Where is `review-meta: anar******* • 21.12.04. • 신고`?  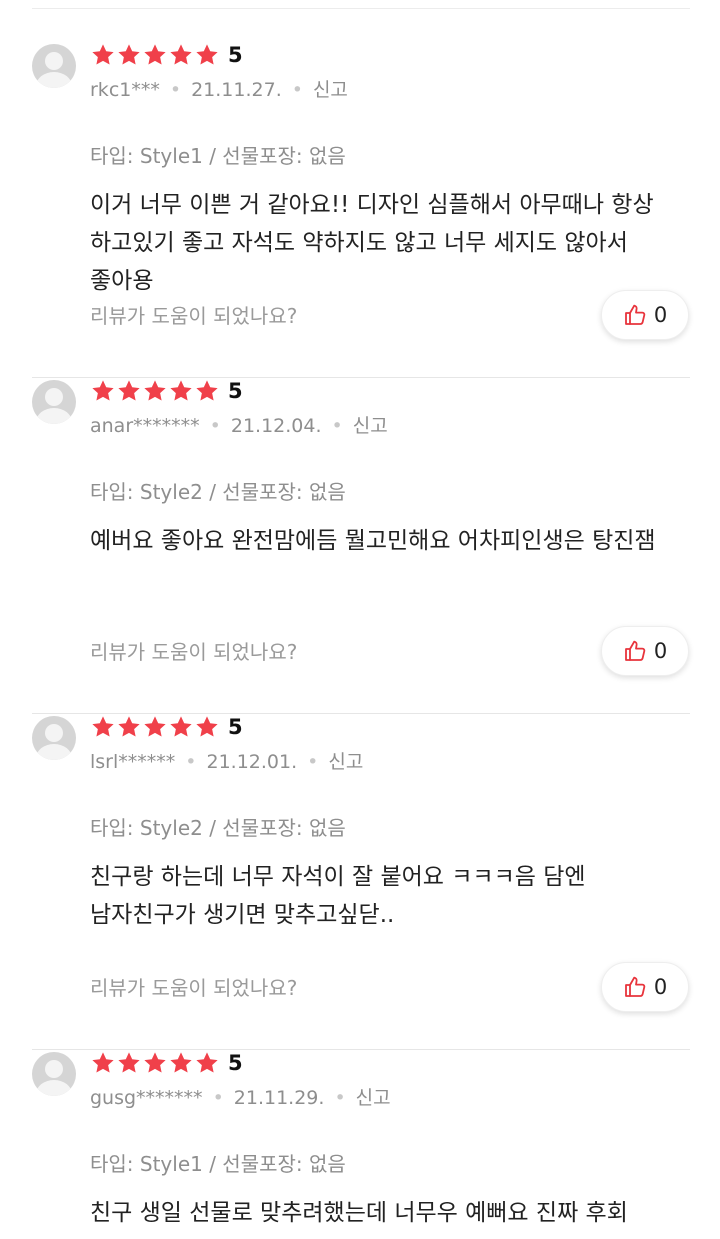 review-meta: anar******* • 21.12.04. • 신고 is located at coordinates (239, 426).